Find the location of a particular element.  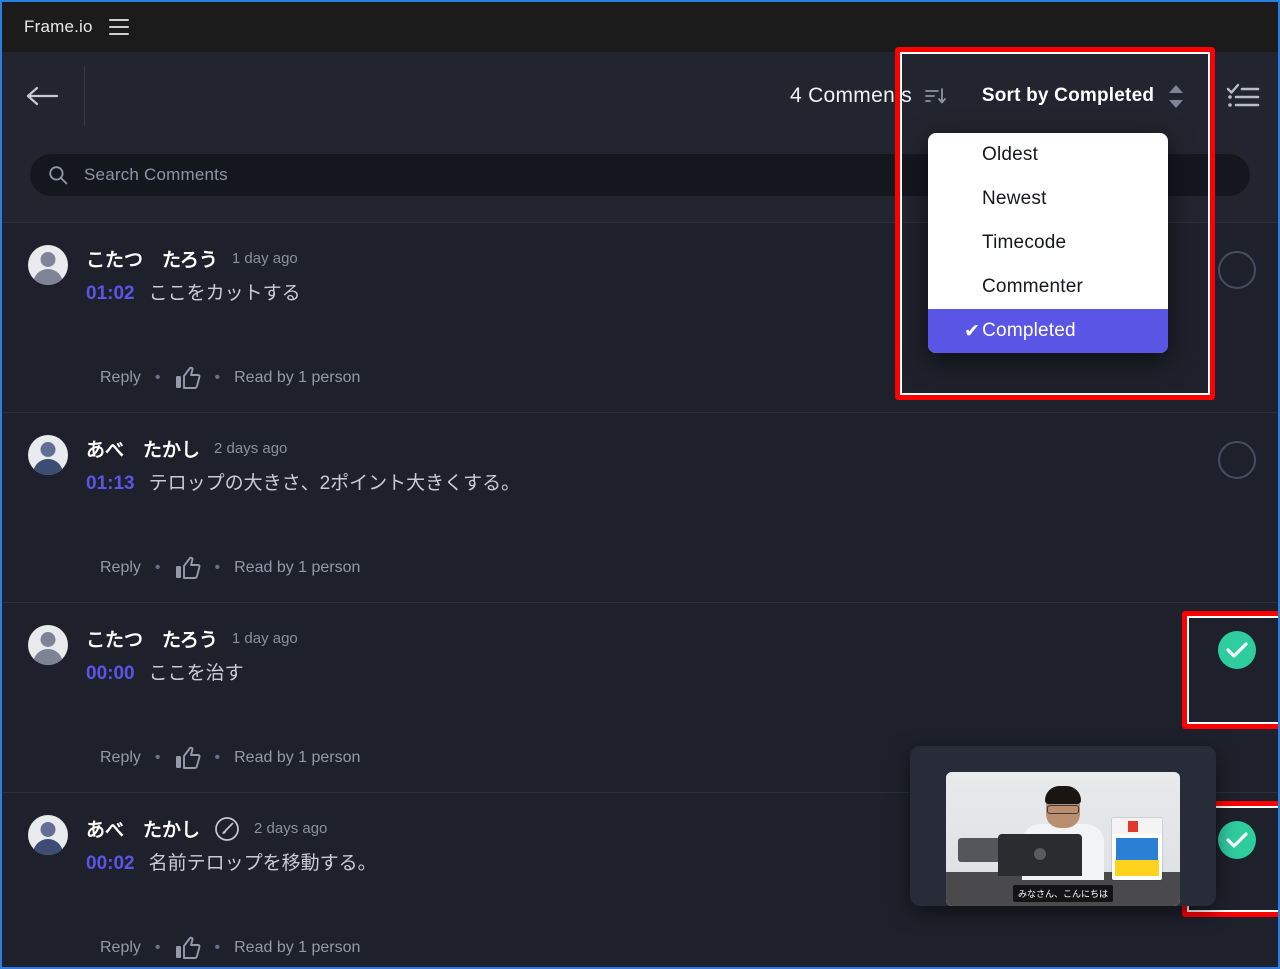

comment-timecode: 00:00 is located at coordinates (110, 674).